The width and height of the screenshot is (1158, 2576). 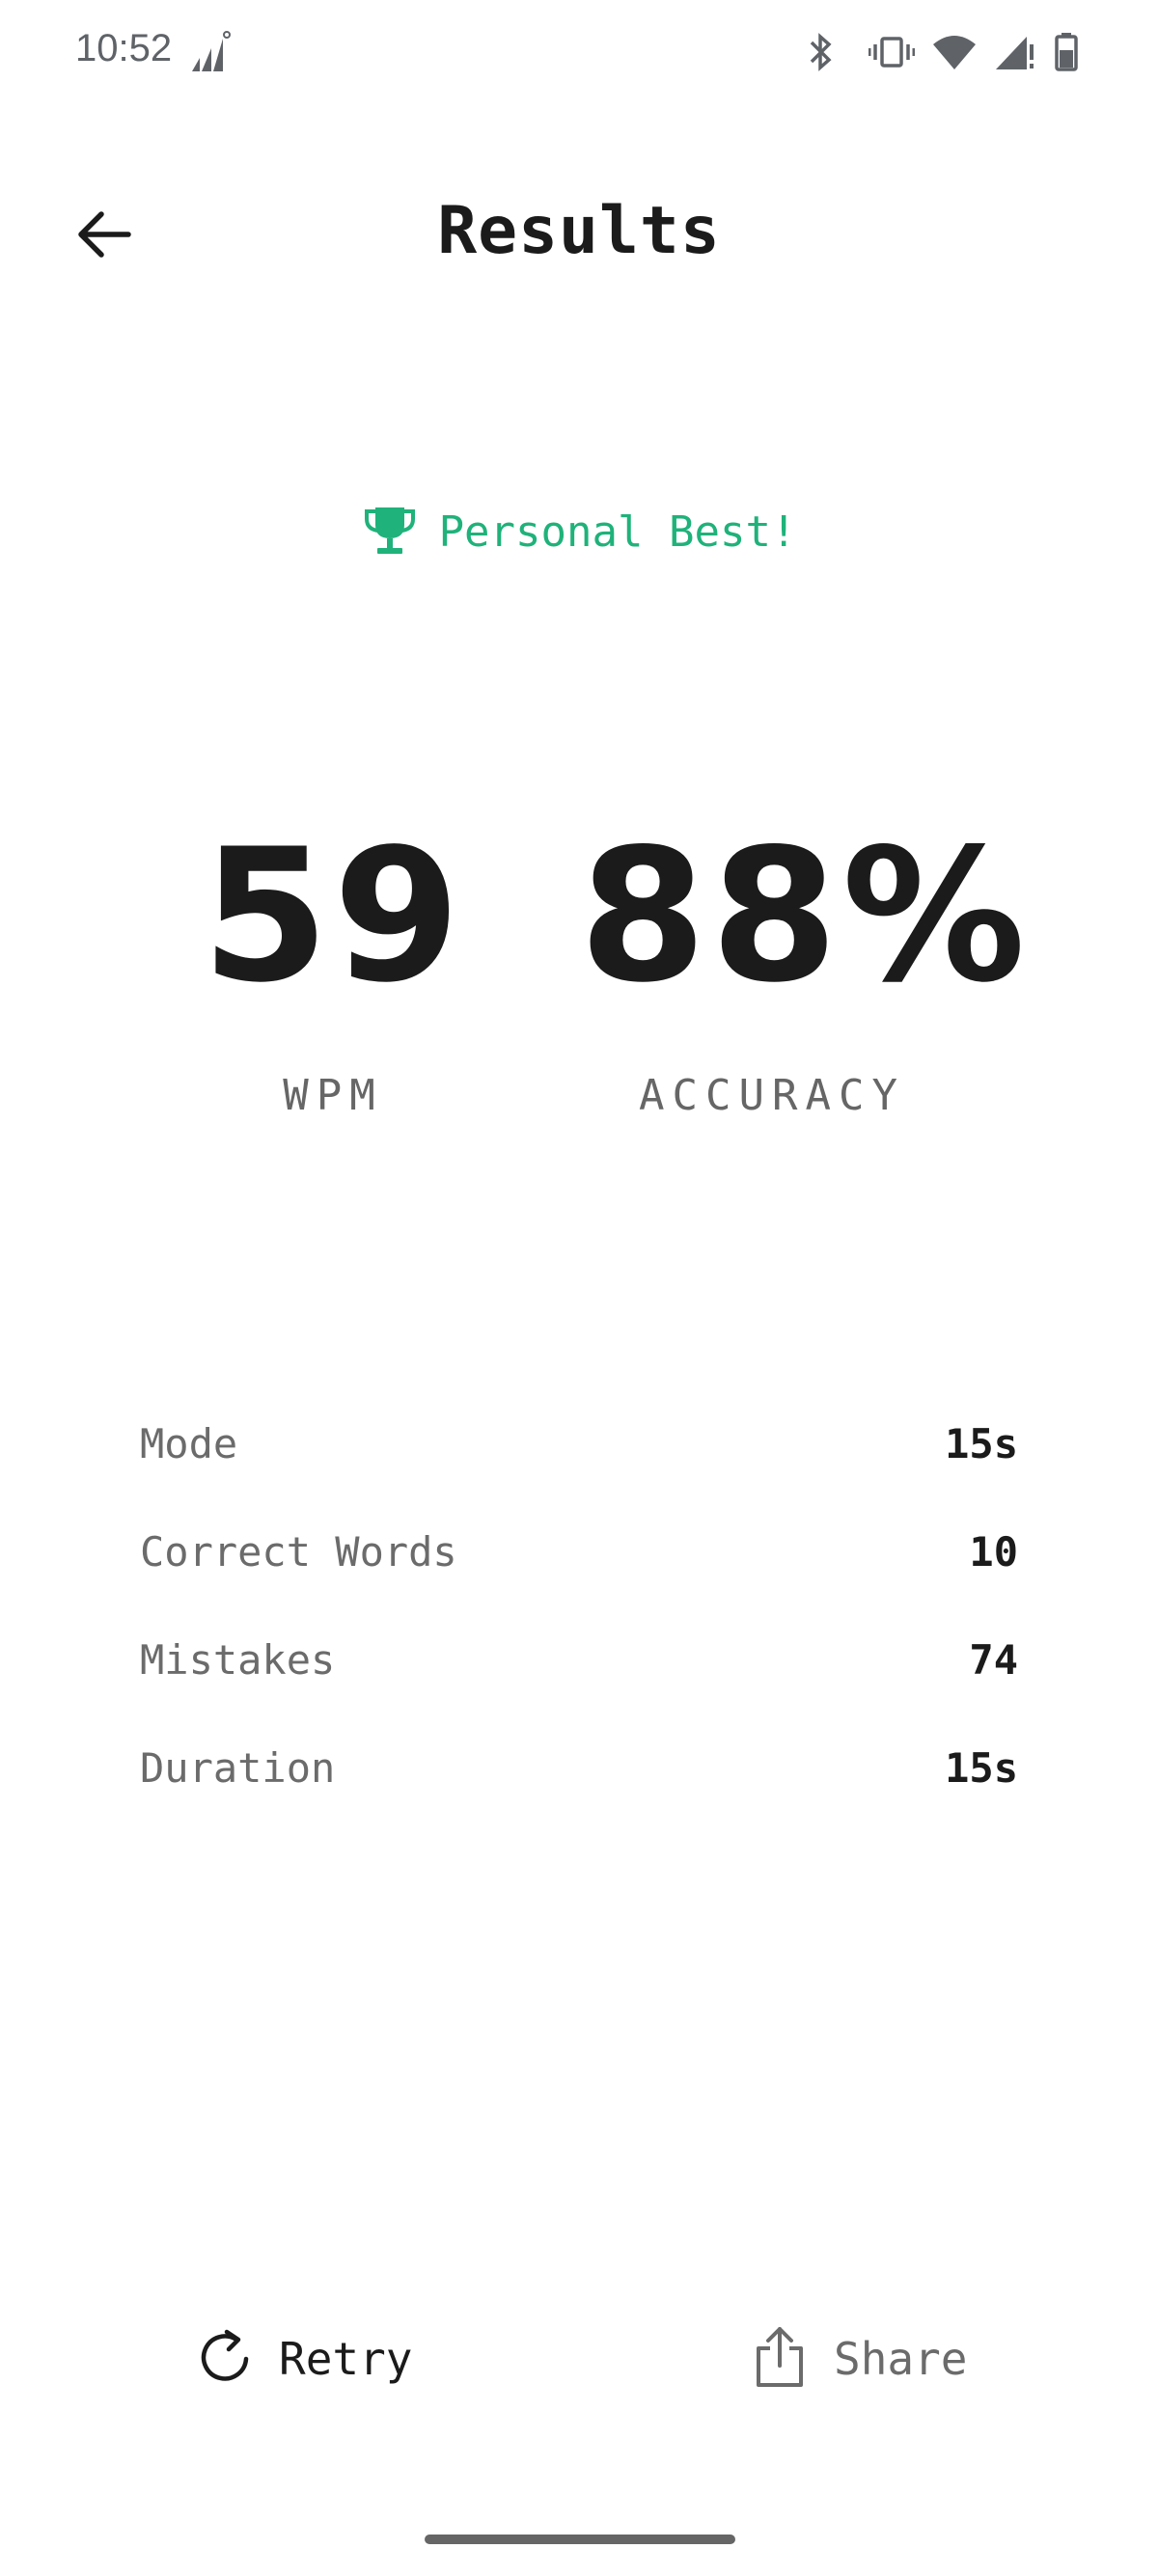 I want to click on page-title: Results, so click(x=579, y=231).